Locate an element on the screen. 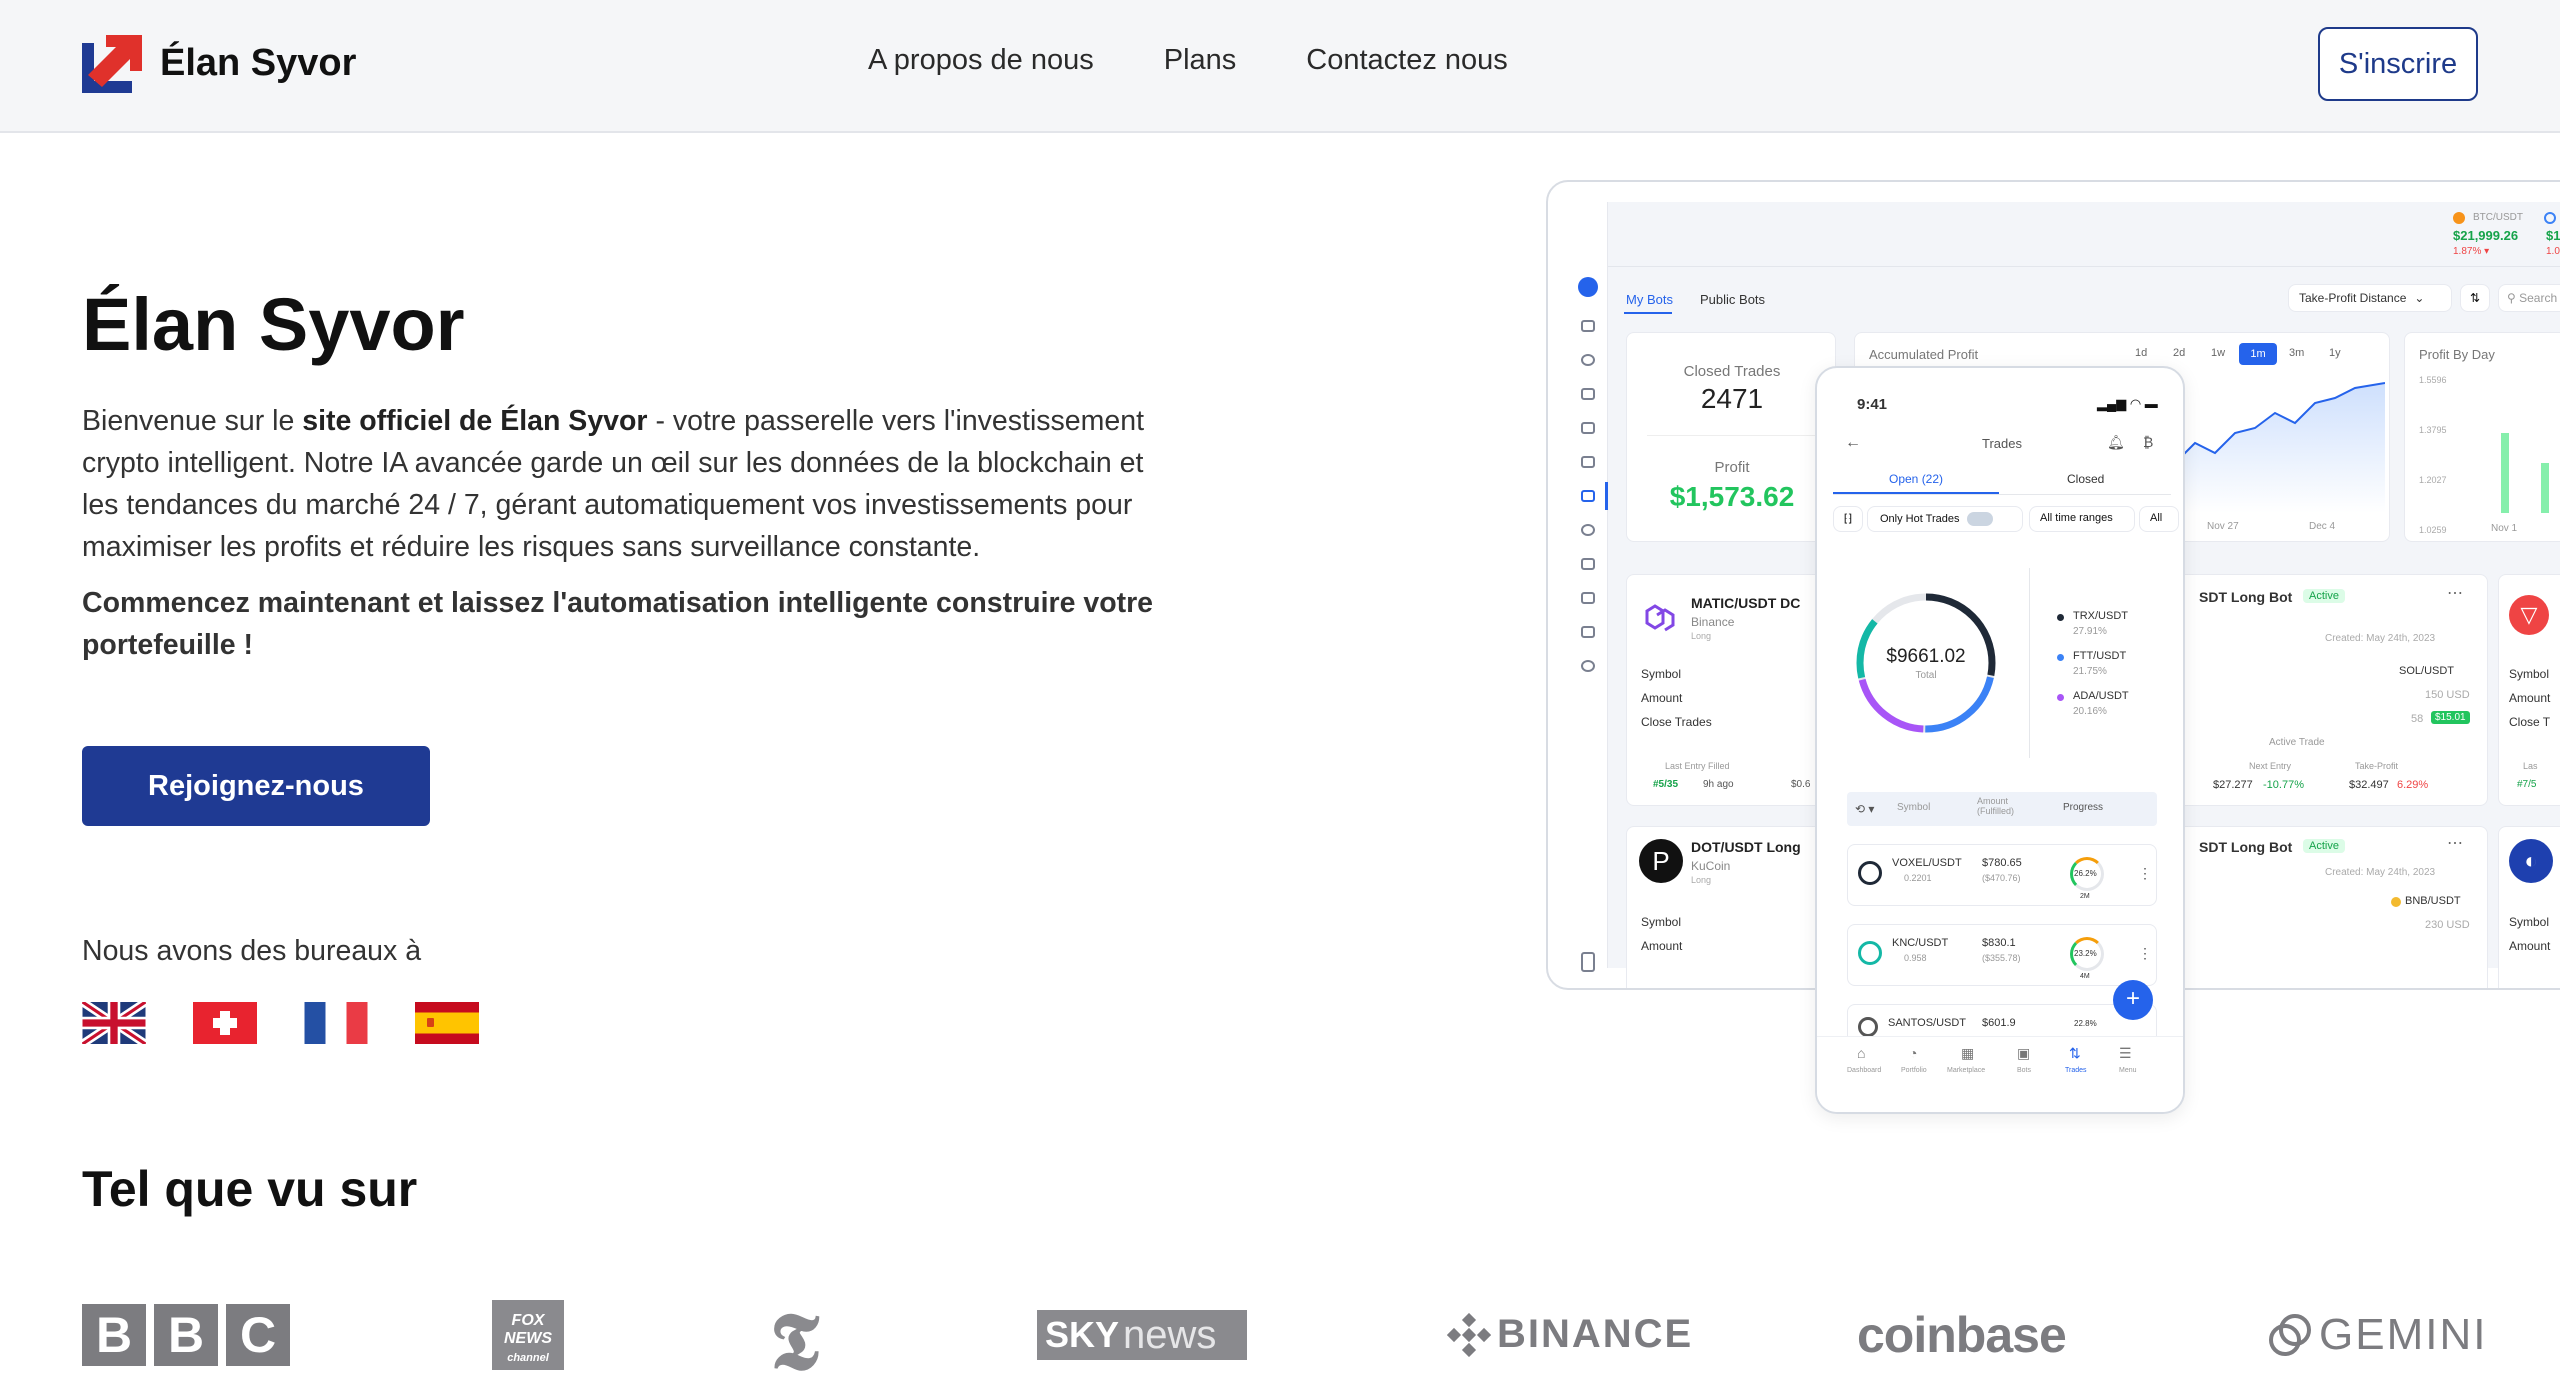  sidebar-dashboard-icon is located at coordinates (1588, 326).